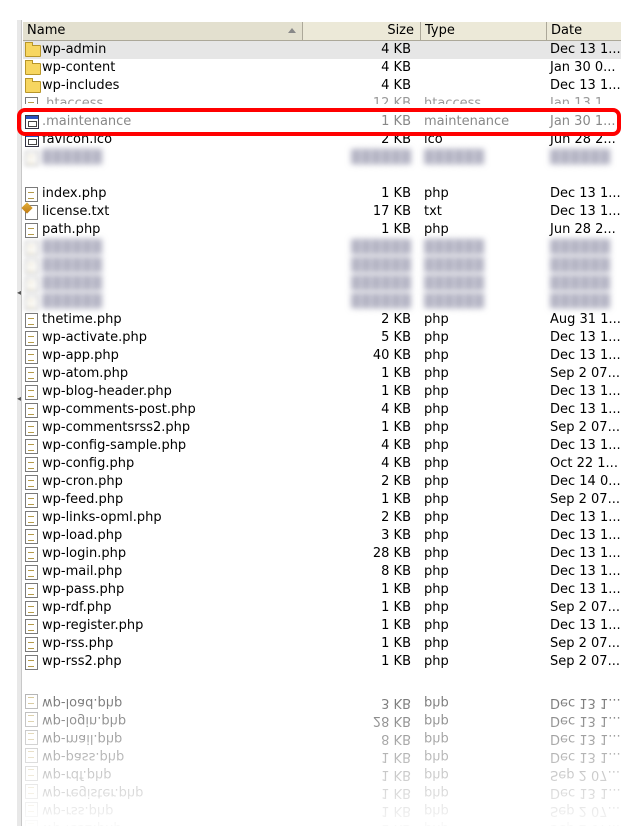  I want to click on file-name: wp-mail.php, so click(82, 571).